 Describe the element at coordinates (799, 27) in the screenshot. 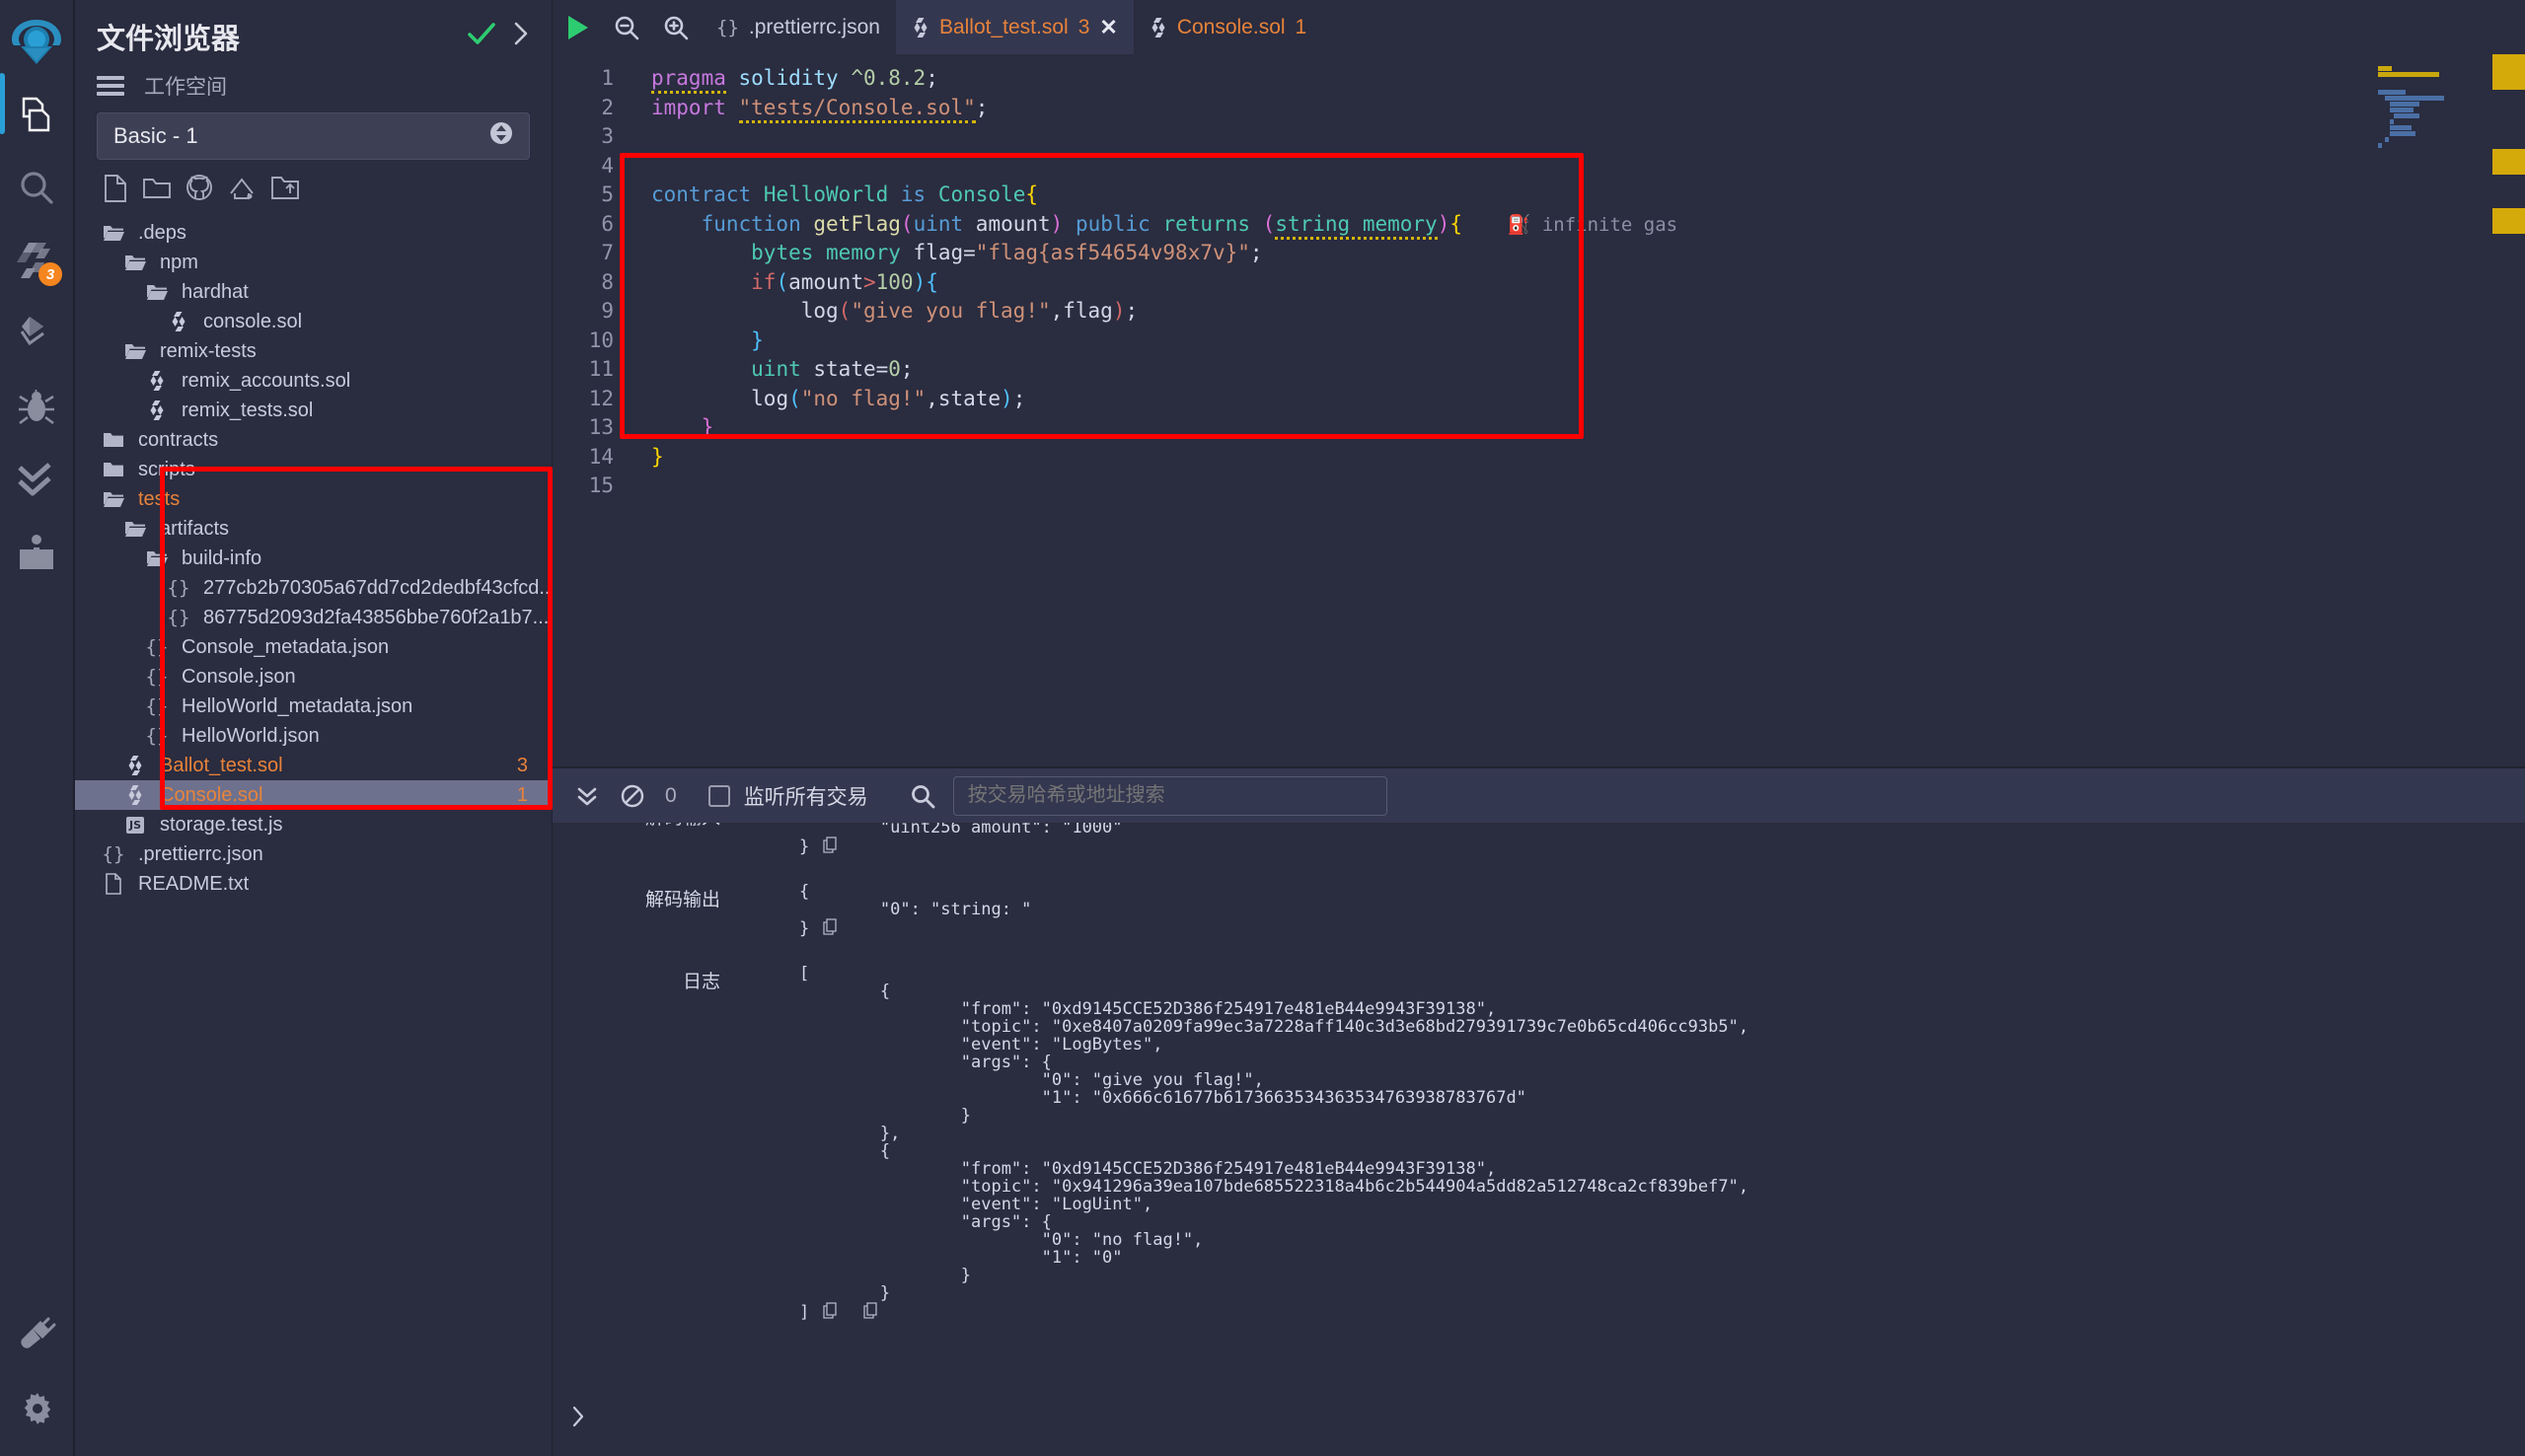

I see `tab--prettierrc-json: {} .prettierrc.json` at that location.